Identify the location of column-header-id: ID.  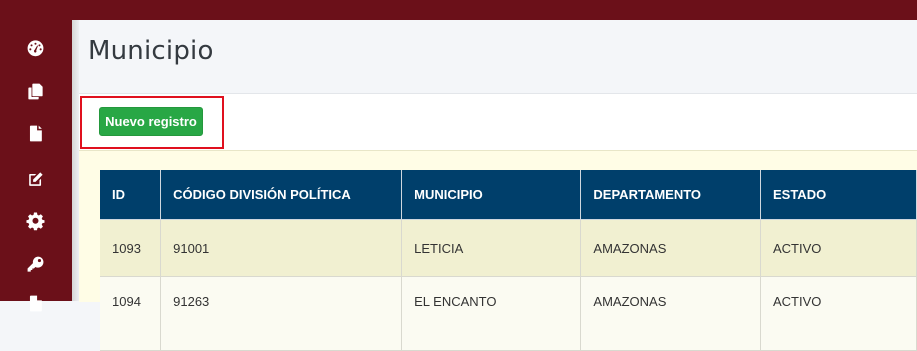
(131, 195).